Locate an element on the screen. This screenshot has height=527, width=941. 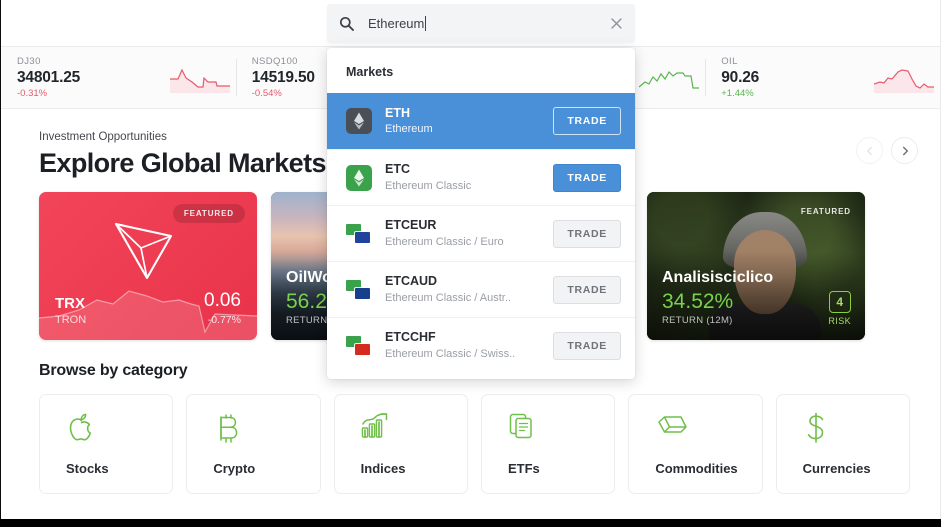
category-card-etfs: ETFs is located at coordinates (548, 444).